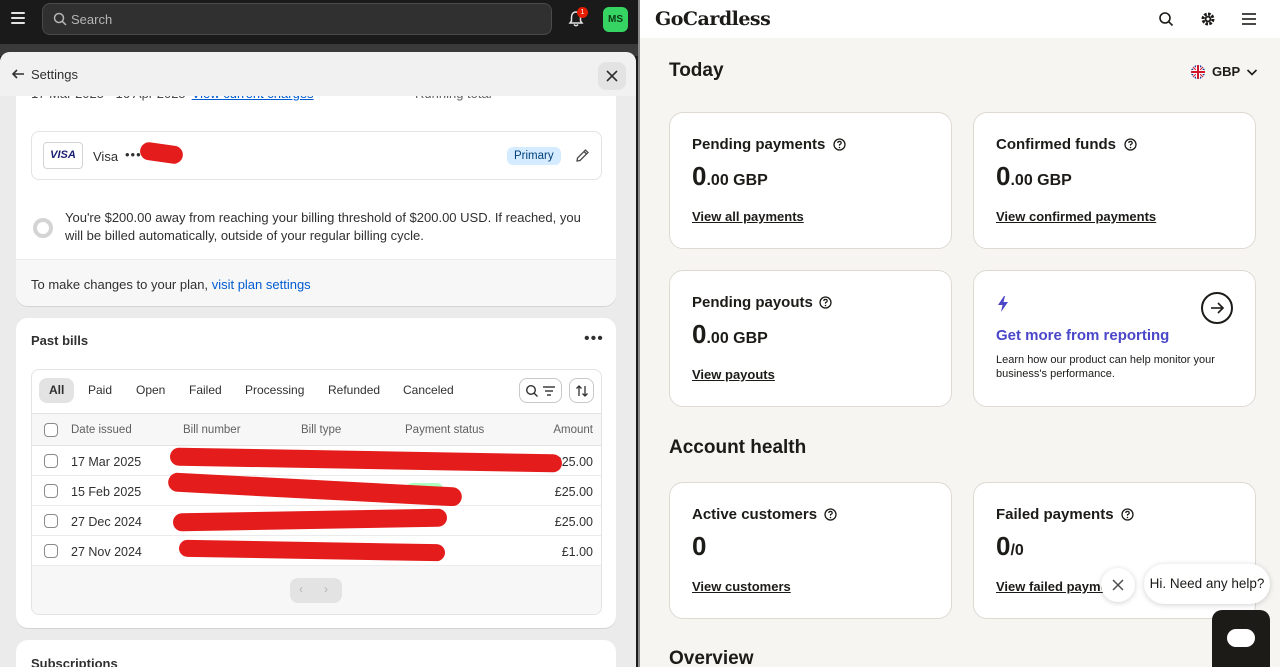 Image resolution: width=1280 pixels, height=667 pixels. What do you see at coordinates (63, 155) in the screenshot?
I see `visa-logo: VISA` at bounding box center [63, 155].